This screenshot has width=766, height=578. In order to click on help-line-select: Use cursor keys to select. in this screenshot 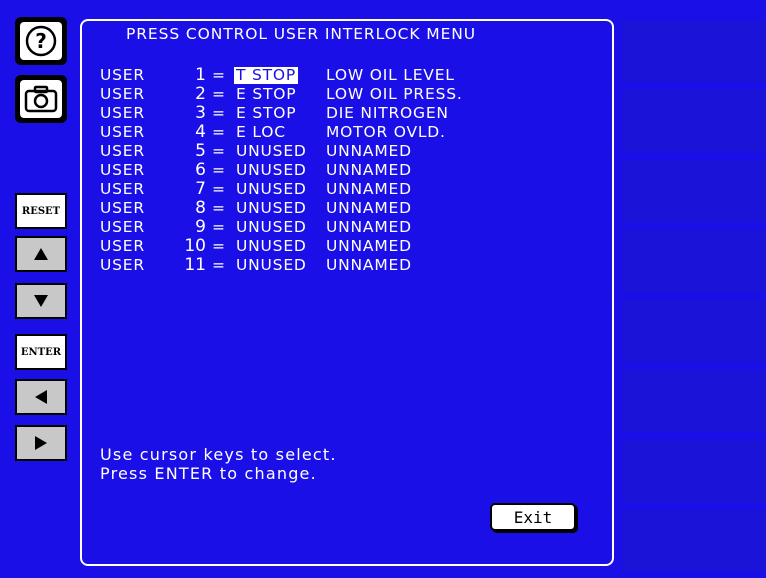, I will do `click(218, 454)`.